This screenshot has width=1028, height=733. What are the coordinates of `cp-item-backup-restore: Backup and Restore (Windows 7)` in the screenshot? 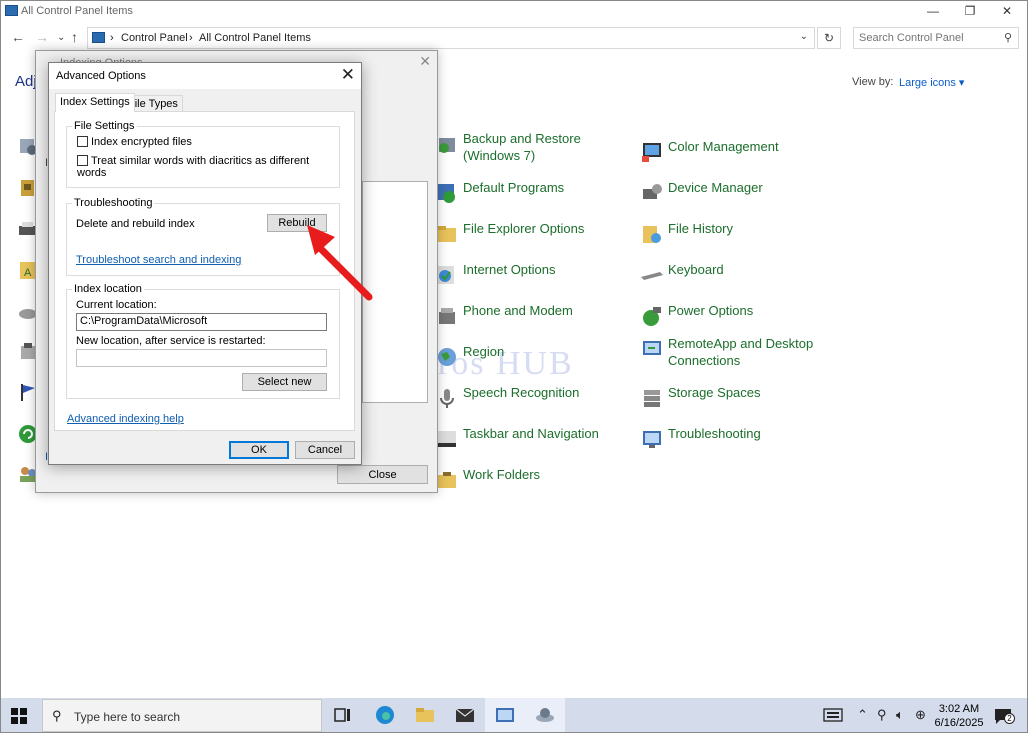 It's located at (525, 148).